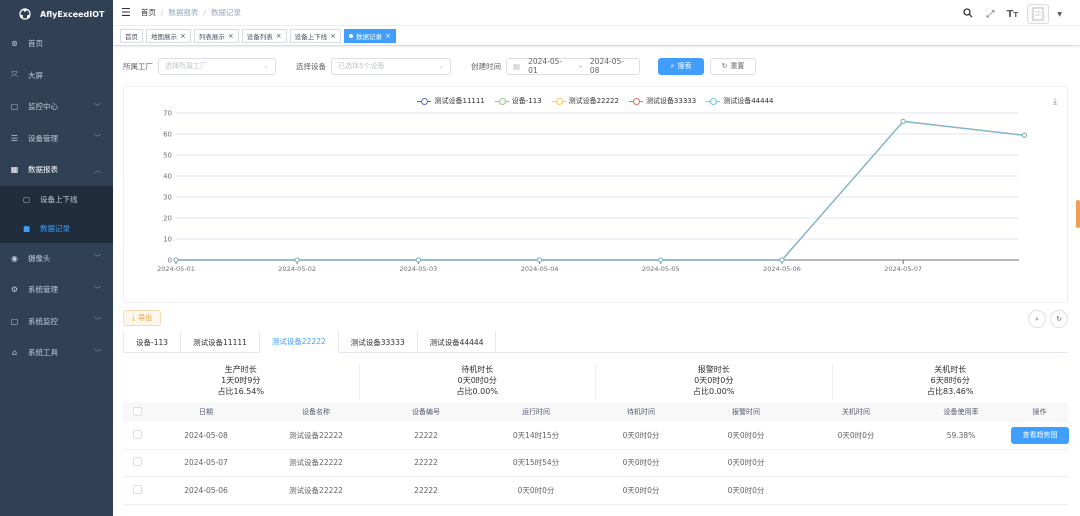 The image size is (1080, 516). I want to click on sidebar-item-label: 首页, so click(35, 44).